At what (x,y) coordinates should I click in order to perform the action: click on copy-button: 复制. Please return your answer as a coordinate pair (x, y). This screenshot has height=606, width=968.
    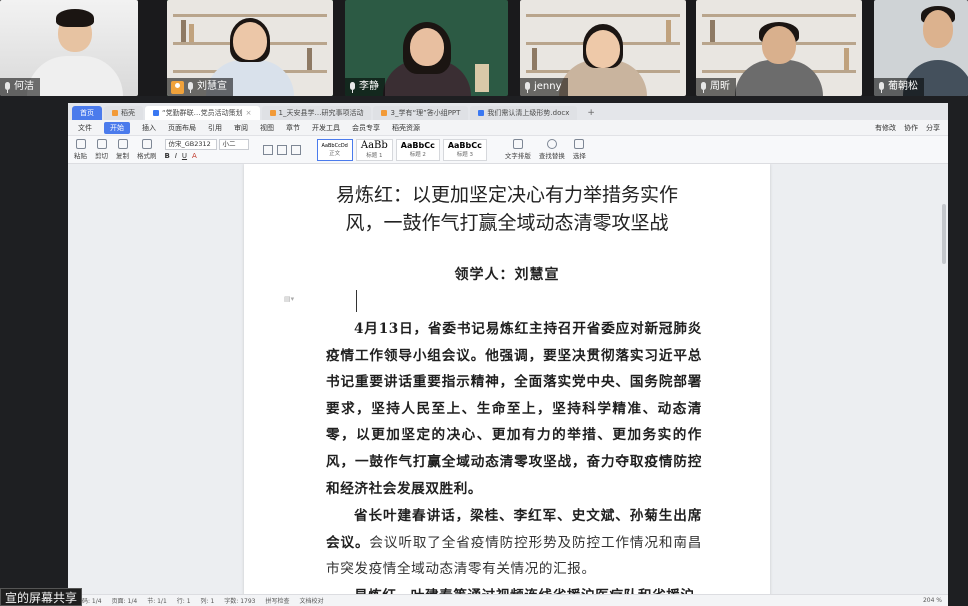
    Looking at the image, I should click on (122, 149).